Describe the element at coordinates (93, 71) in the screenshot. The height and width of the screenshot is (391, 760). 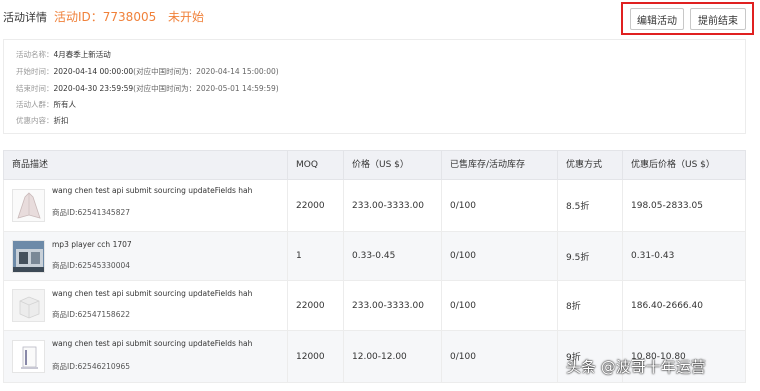
I see `start-time: 2020-04-14 00:00:00` at that location.